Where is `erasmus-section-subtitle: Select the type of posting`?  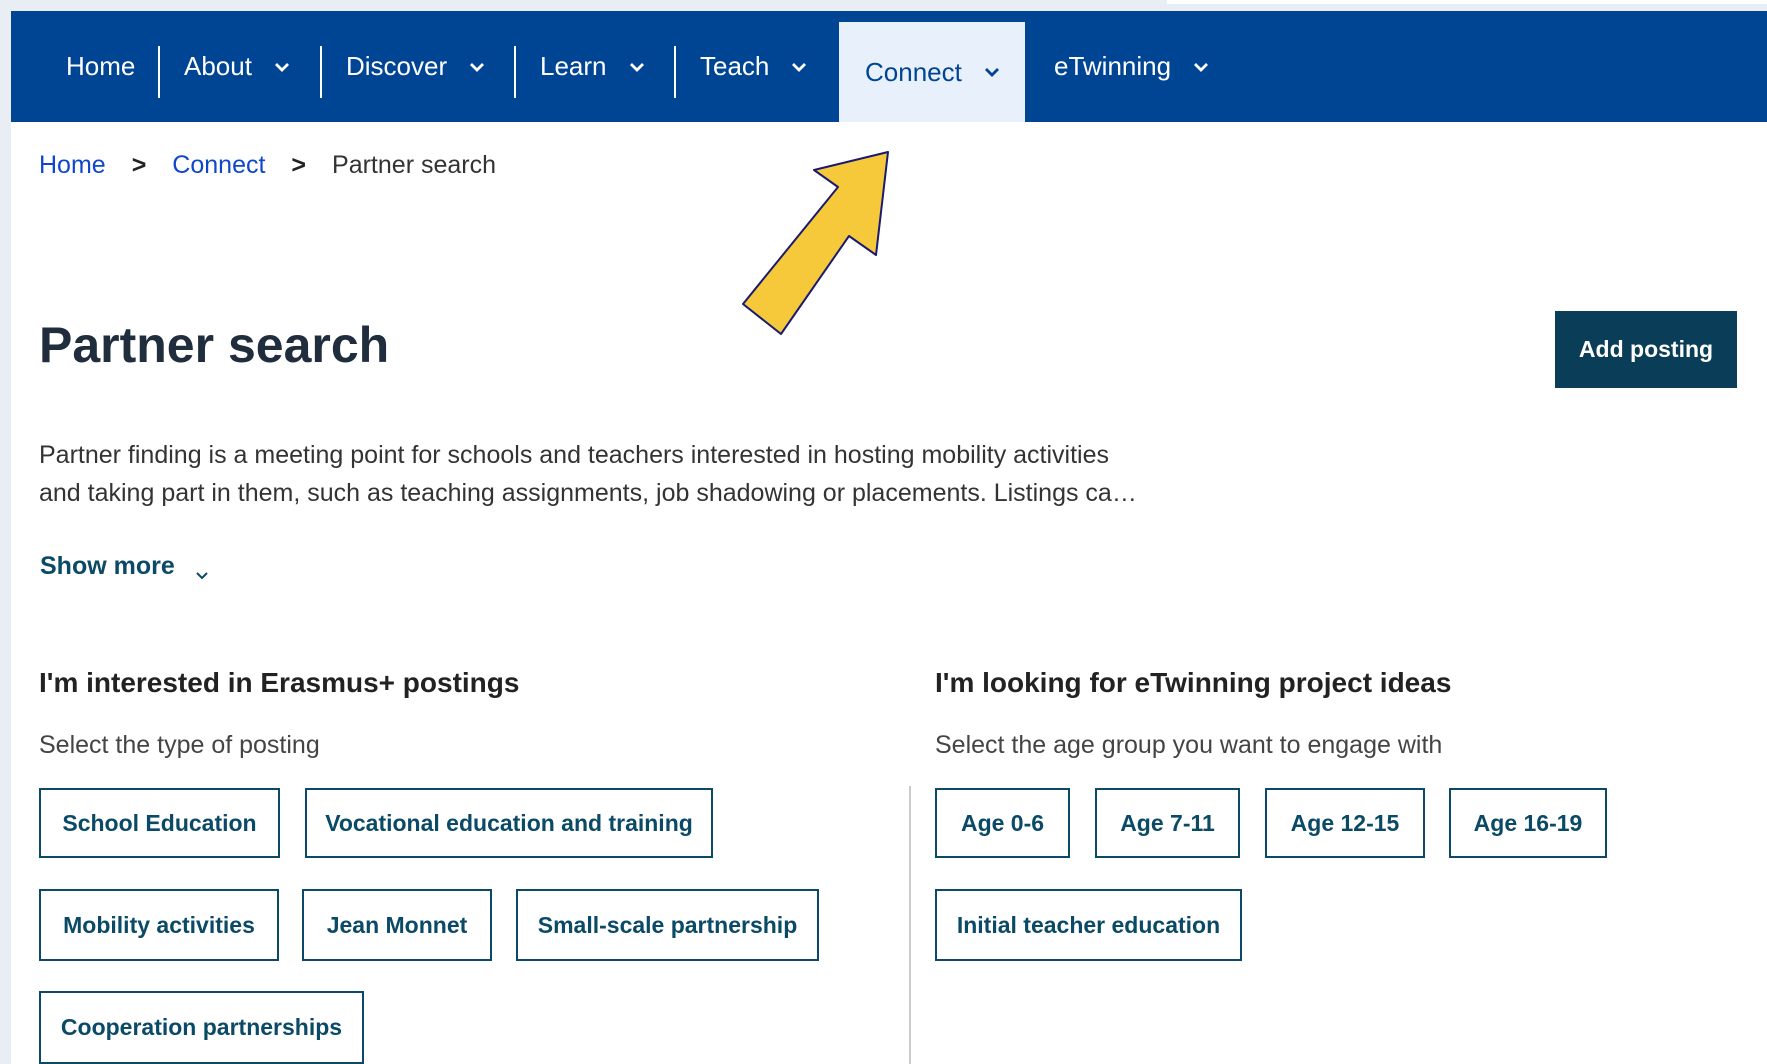 erasmus-section-subtitle: Select the type of posting is located at coordinates (179, 745).